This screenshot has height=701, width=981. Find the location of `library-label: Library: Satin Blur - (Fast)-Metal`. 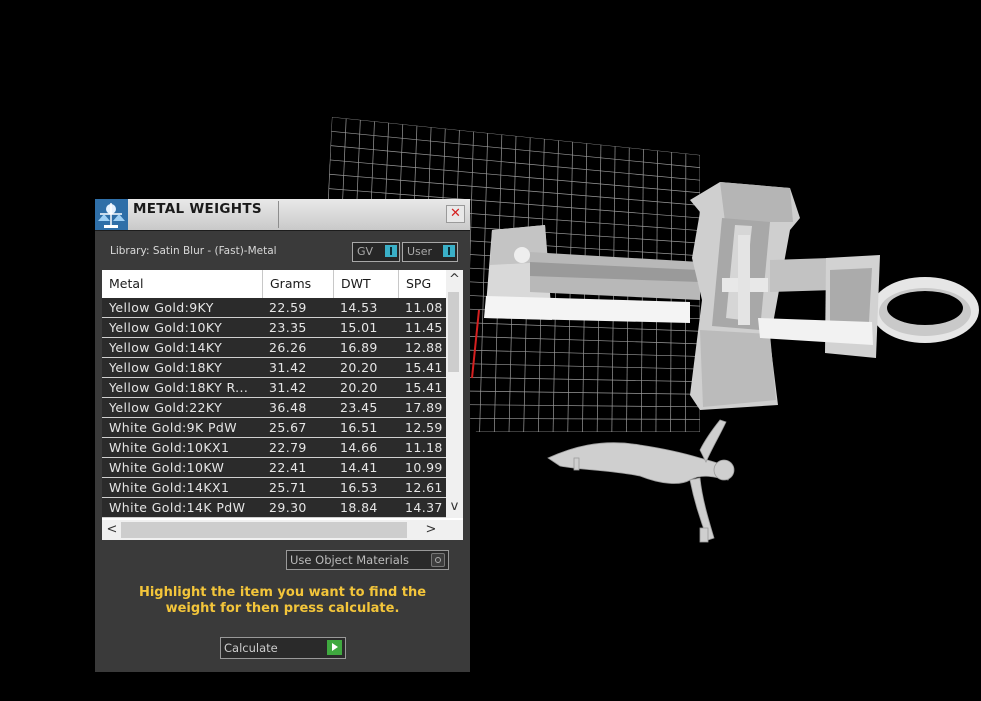

library-label: Library: Satin Blur - (Fast)-Metal is located at coordinates (193, 251).